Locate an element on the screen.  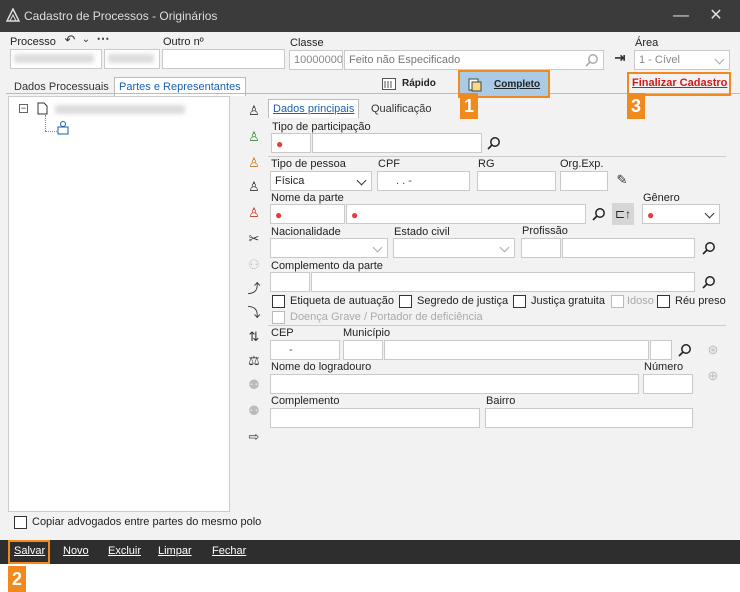
chevron-down-icon: ⌄ is located at coordinates (86, 40).